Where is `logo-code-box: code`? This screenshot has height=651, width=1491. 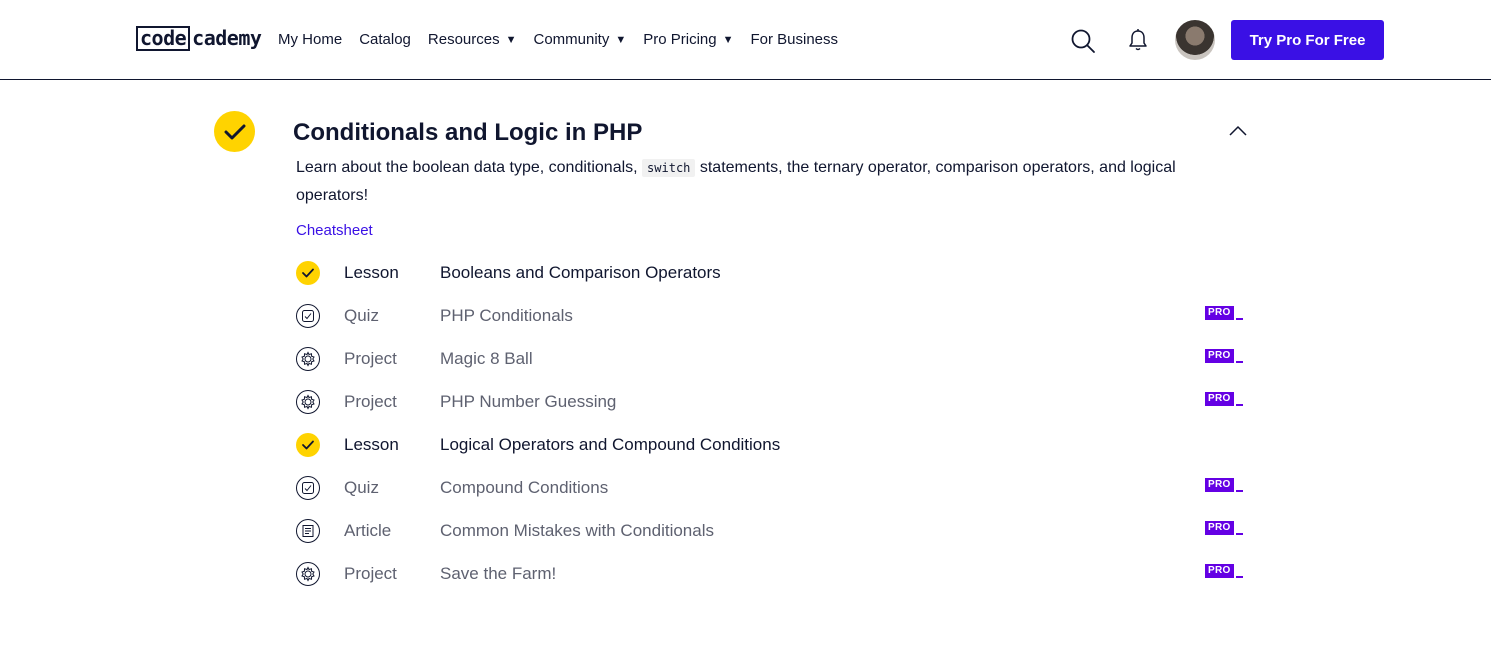 logo-code-box: code is located at coordinates (163, 38).